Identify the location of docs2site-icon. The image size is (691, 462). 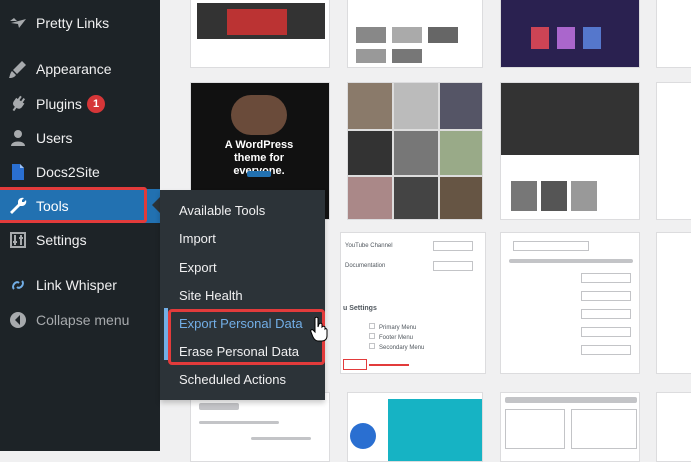
(18, 172).